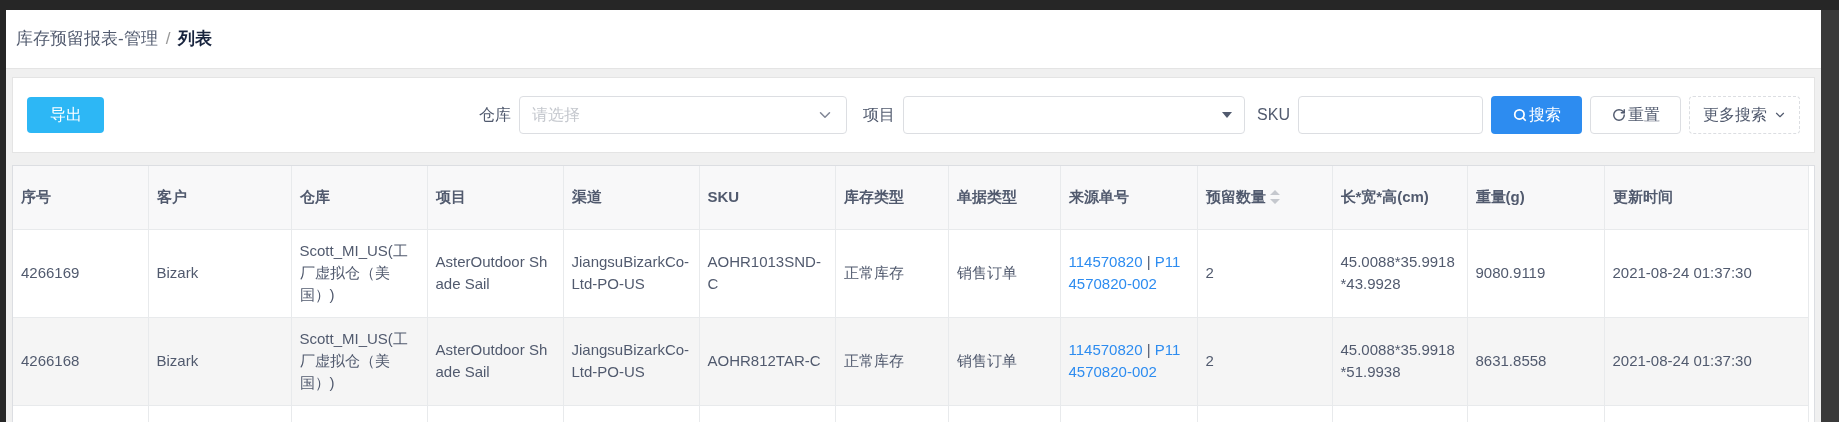 The image size is (1839, 422). Describe the element at coordinates (87, 39) in the screenshot. I see `breadcrumb-link: 库存预留报表-管理` at that location.